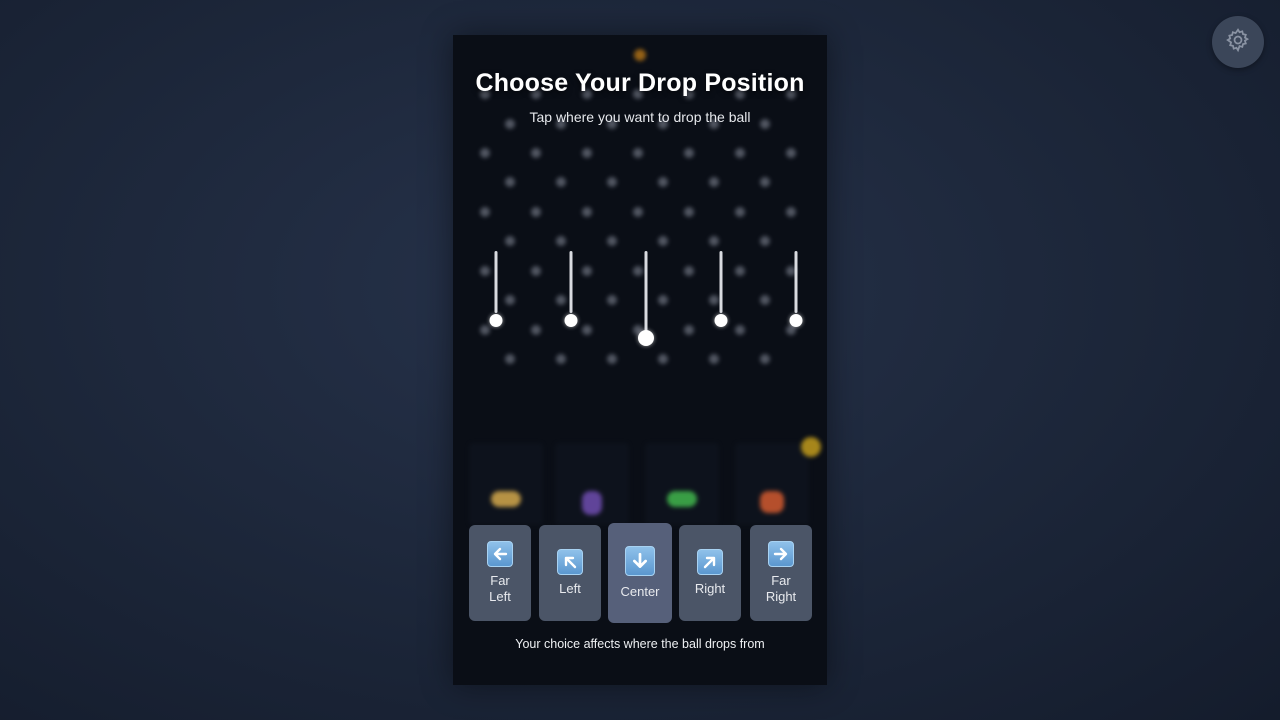  What do you see at coordinates (500, 588) in the screenshot?
I see `button-label: Far Left` at bounding box center [500, 588].